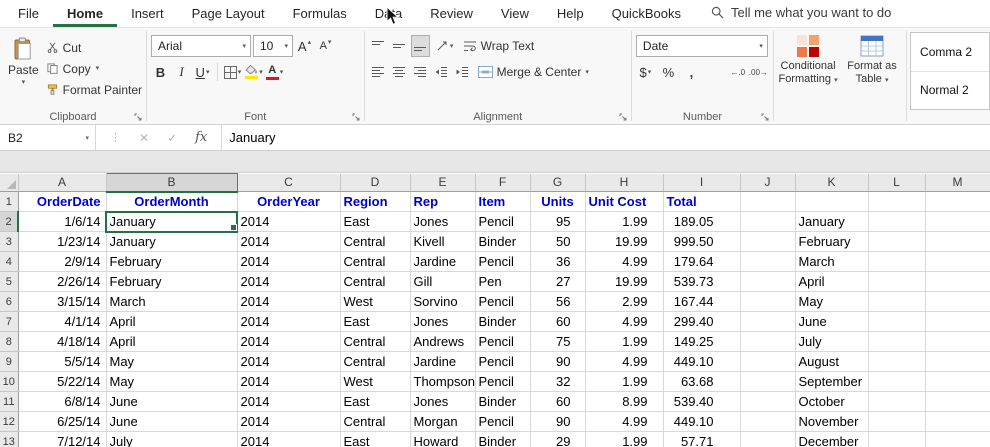 The image size is (990, 447). What do you see at coordinates (768, 261) in the screenshot?
I see `cell-J4` at bounding box center [768, 261].